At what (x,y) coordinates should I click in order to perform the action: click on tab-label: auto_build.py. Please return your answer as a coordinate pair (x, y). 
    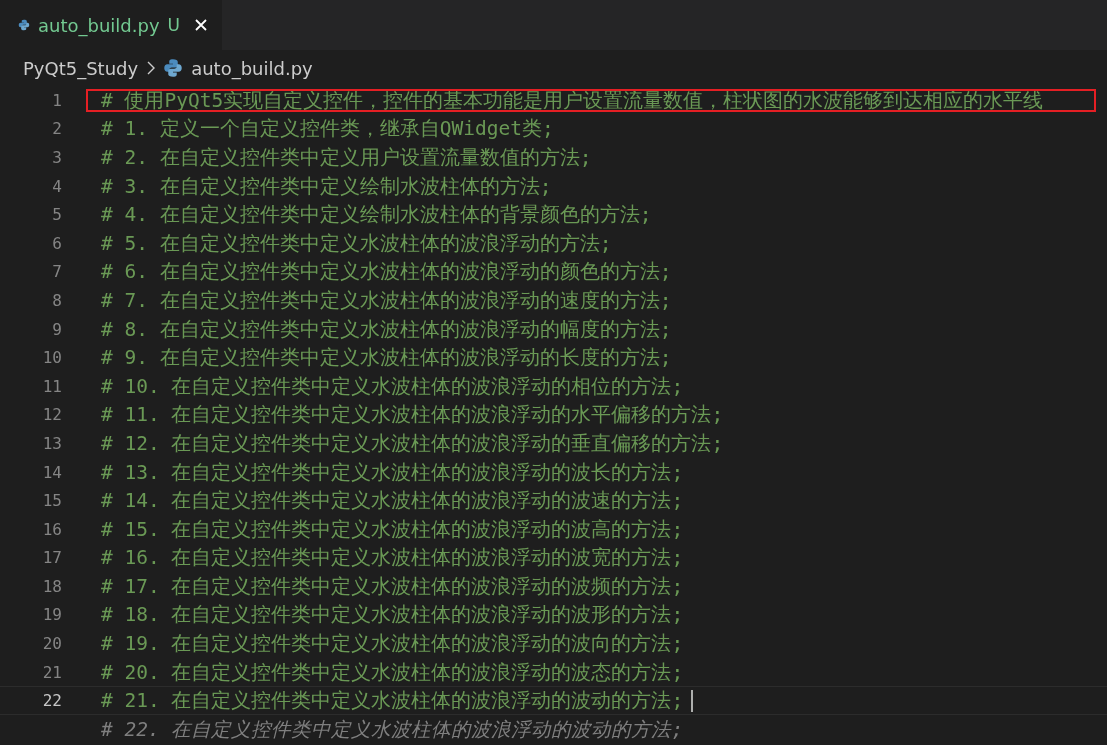
    Looking at the image, I should click on (98, 25).